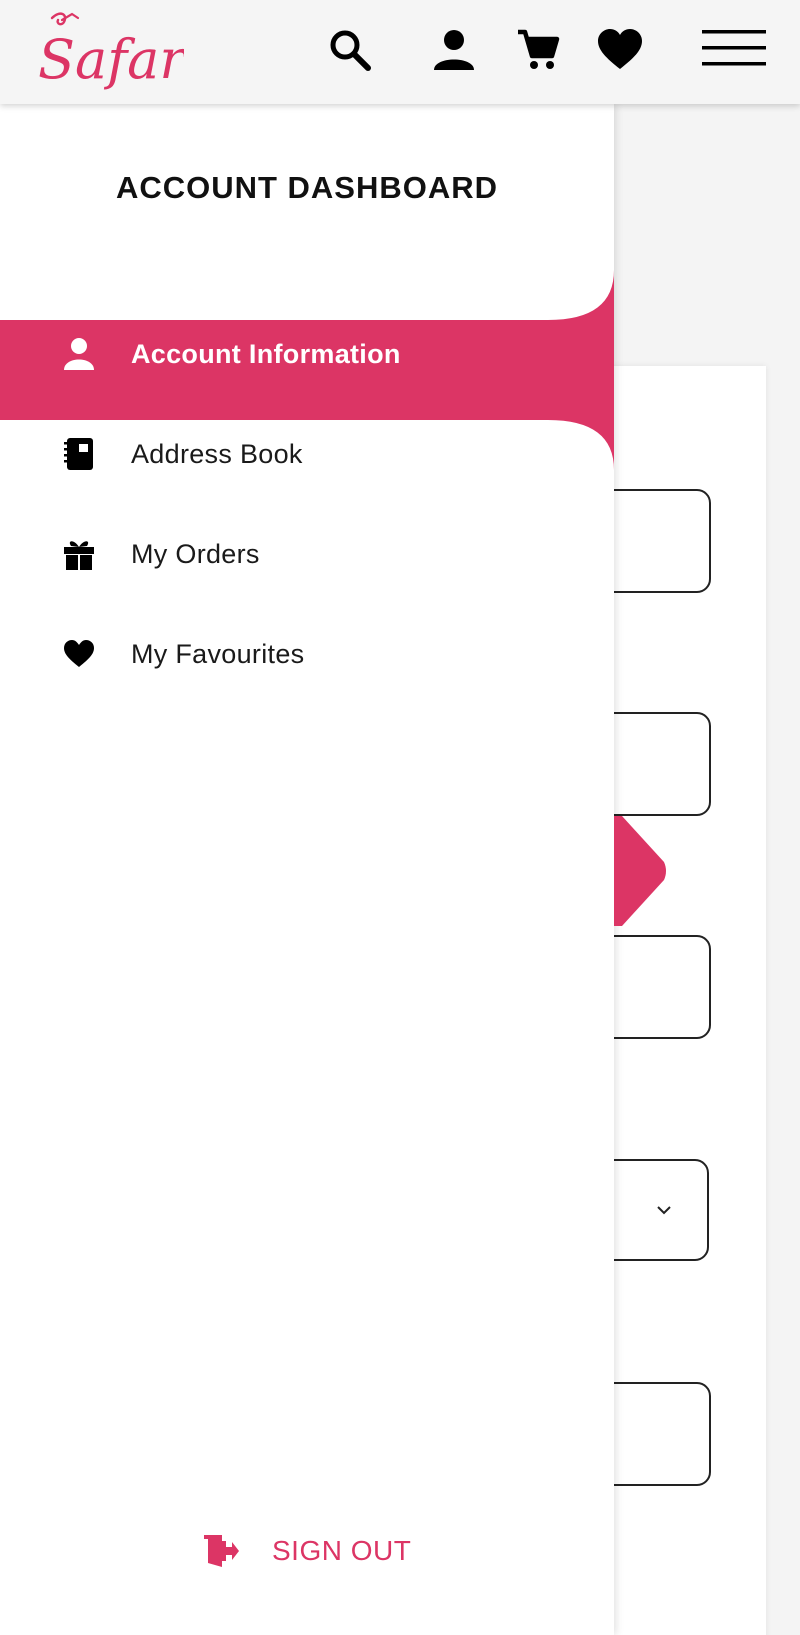 The height and width of the screenshot is (1635, 800). Describe the element at coordinates (218, 653) in the screenshot. I see `sidebar-item-label: My Favourites` at that location.